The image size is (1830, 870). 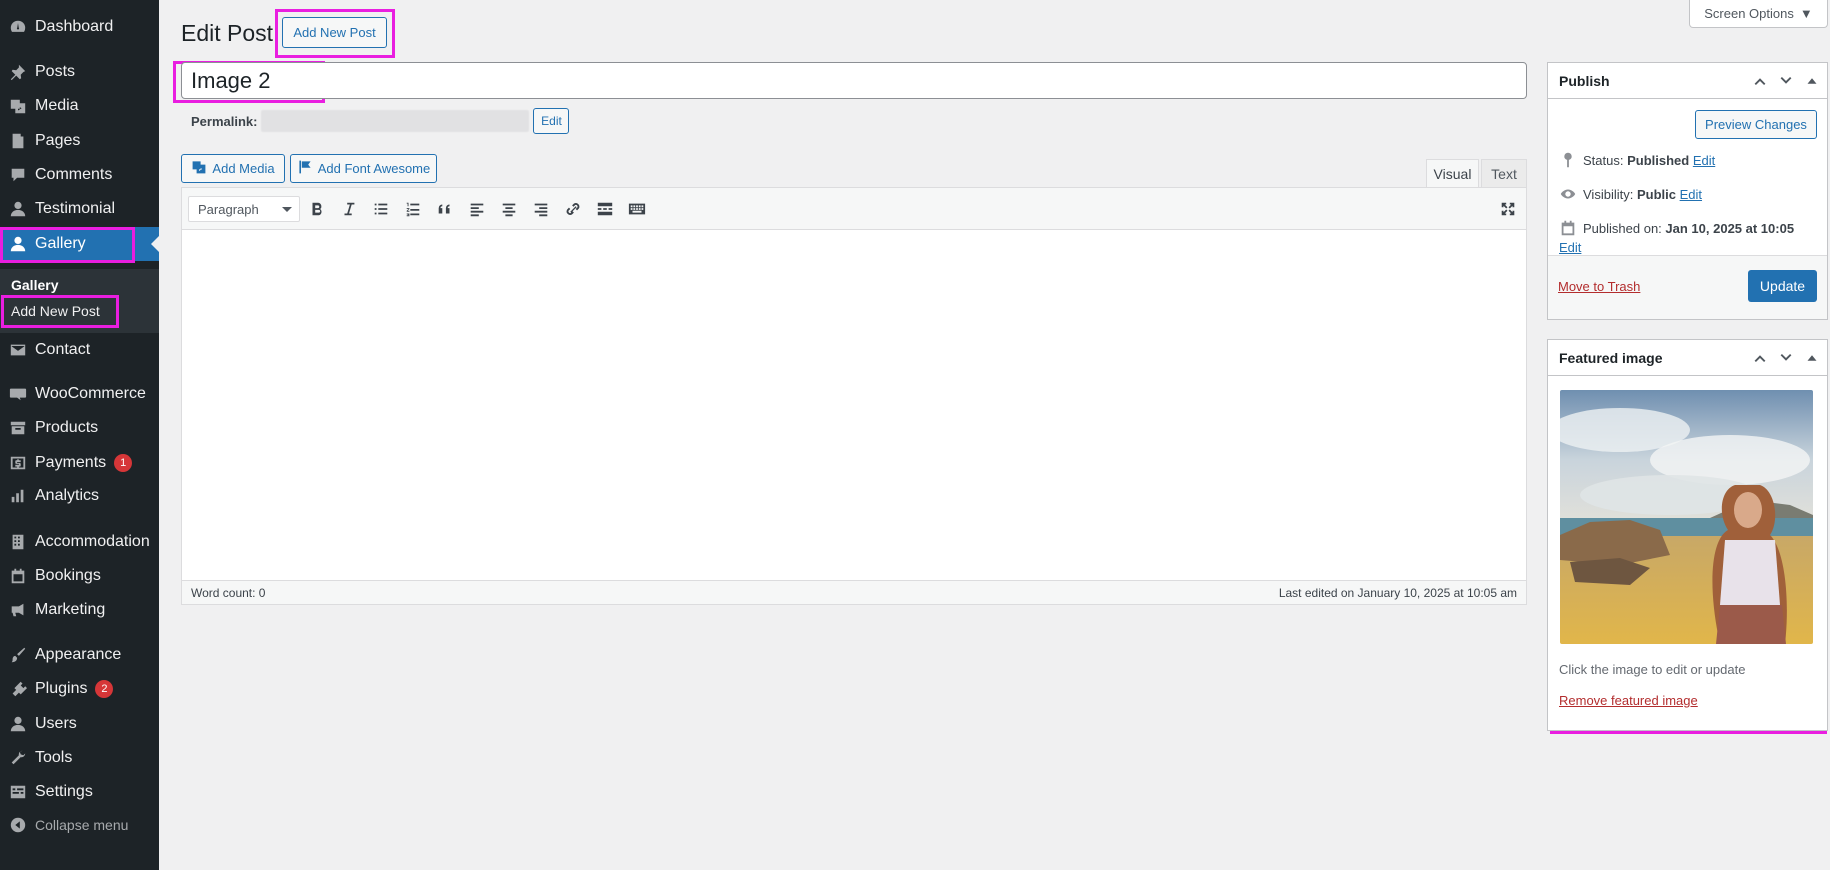 What do you see at coordinates (17, 27) in the screenshot?
I see `dashboard-icon` at bounding box center [17, 27].